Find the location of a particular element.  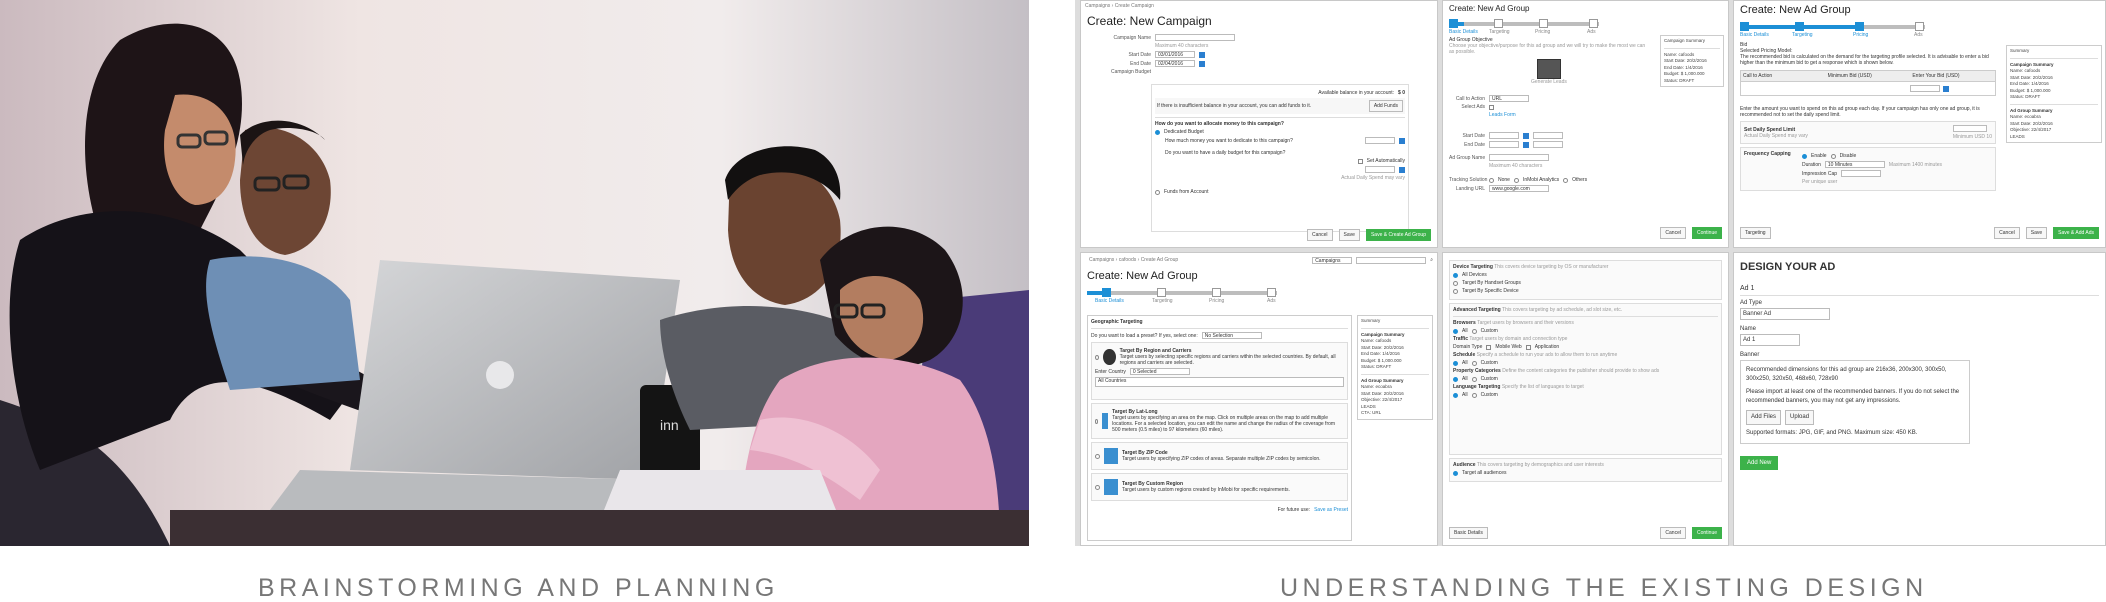

leads-form-link: Leads Form is located at coordinates (1502, 115).